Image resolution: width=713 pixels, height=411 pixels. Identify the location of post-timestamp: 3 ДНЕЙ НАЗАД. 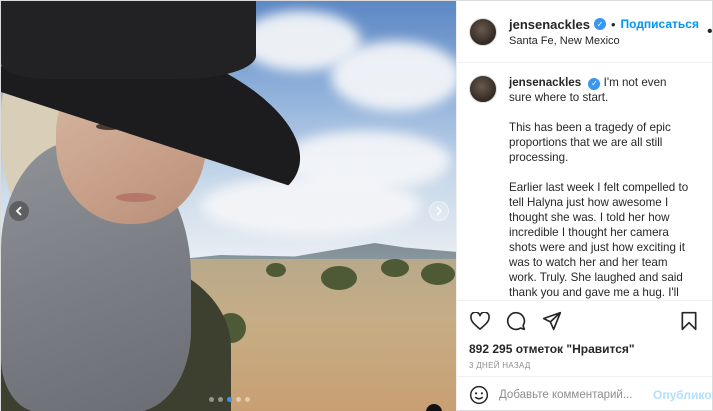
(584, 367).